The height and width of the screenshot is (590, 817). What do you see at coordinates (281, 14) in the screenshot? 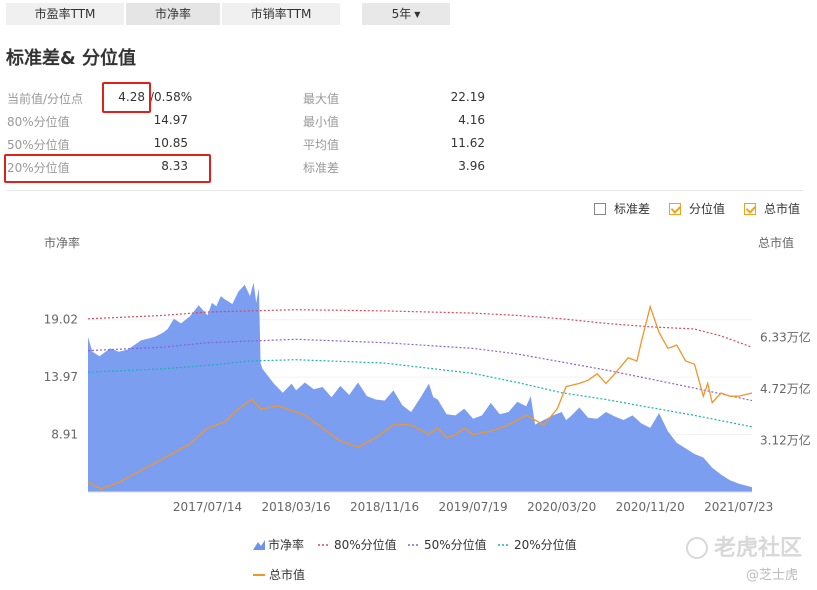
I see `tab-ps-ttm: 市销率TTM` at bounding box center [281, 14].